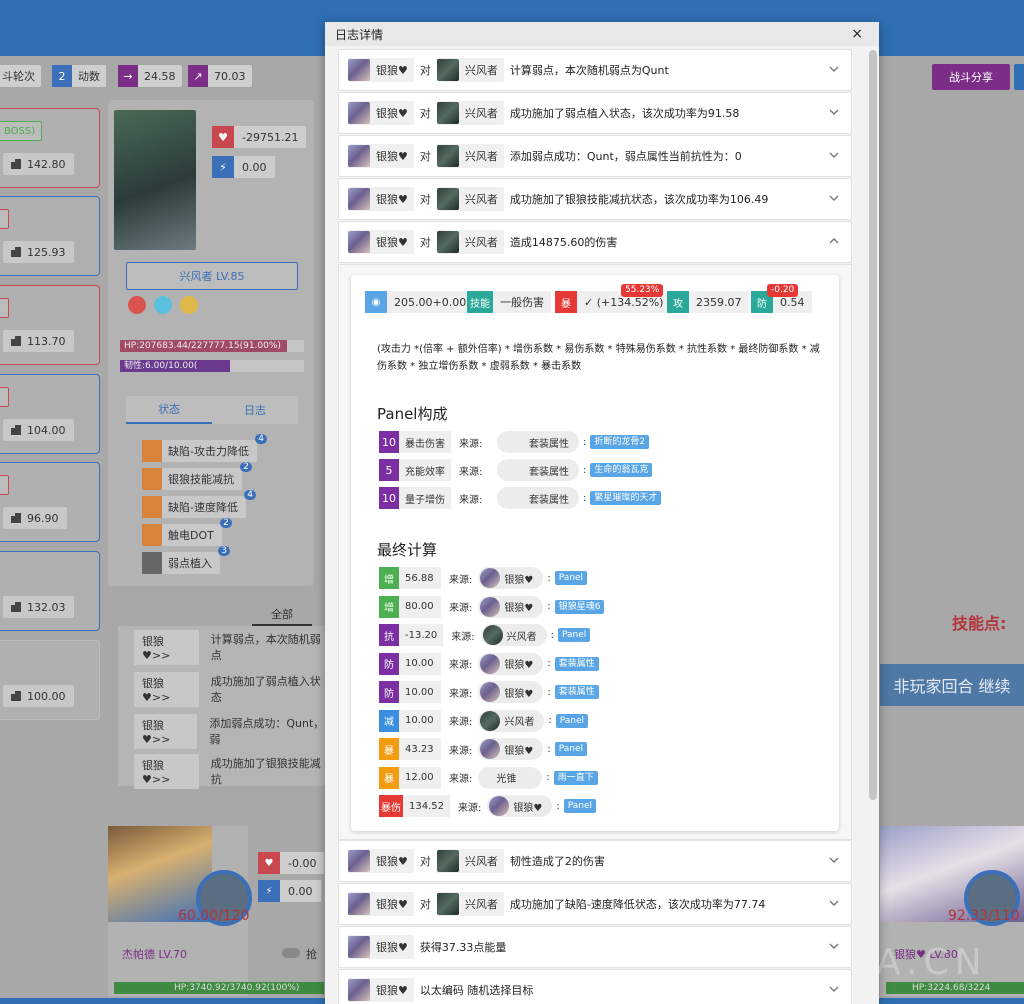 This screenshot has width=1024, height=1004. Describe the element at coordinates (420, 578) in the screenshot. I see `factor-value: 56.88` at that location.